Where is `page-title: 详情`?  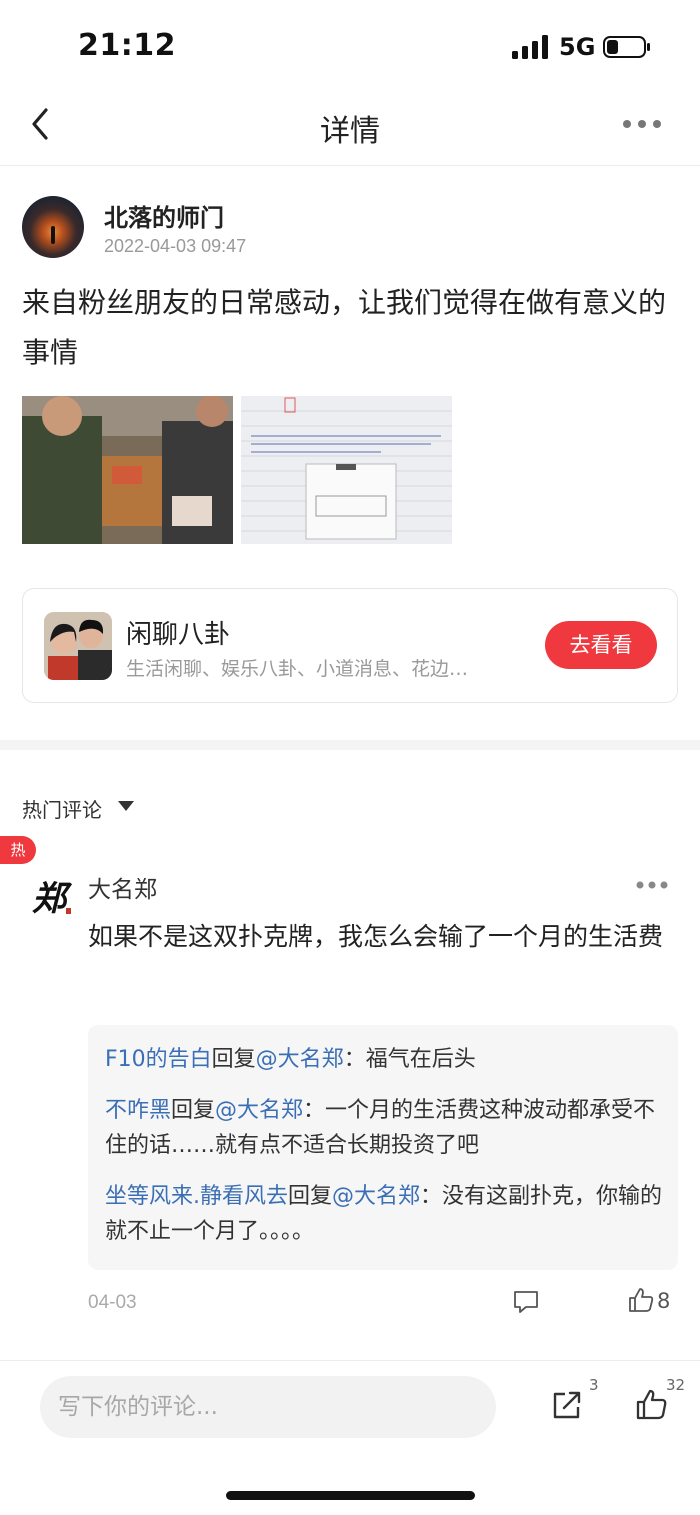
page-title: 详情 is located at coordinates (350, 131).